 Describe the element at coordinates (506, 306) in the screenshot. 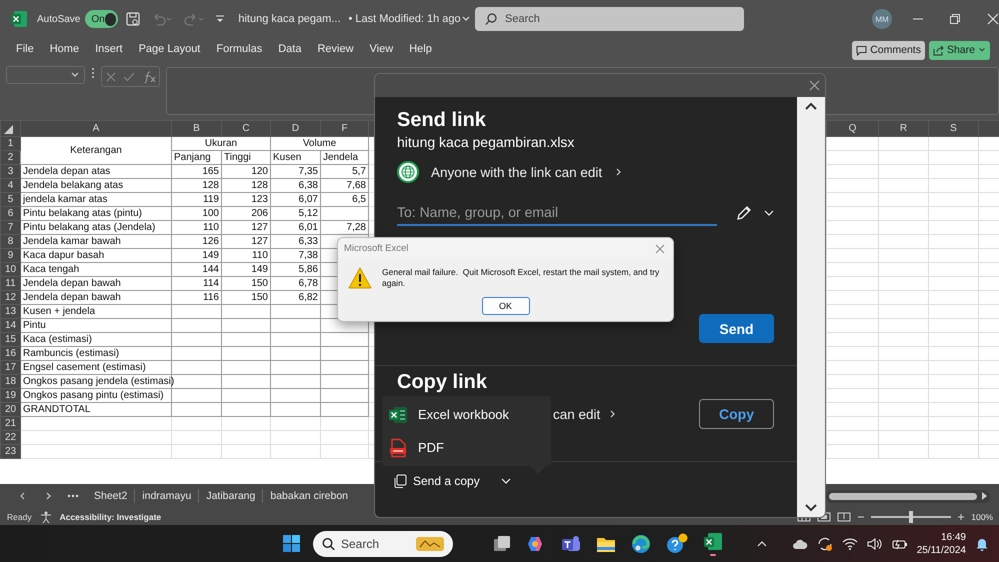

I see `ok-button: OK` at that location.